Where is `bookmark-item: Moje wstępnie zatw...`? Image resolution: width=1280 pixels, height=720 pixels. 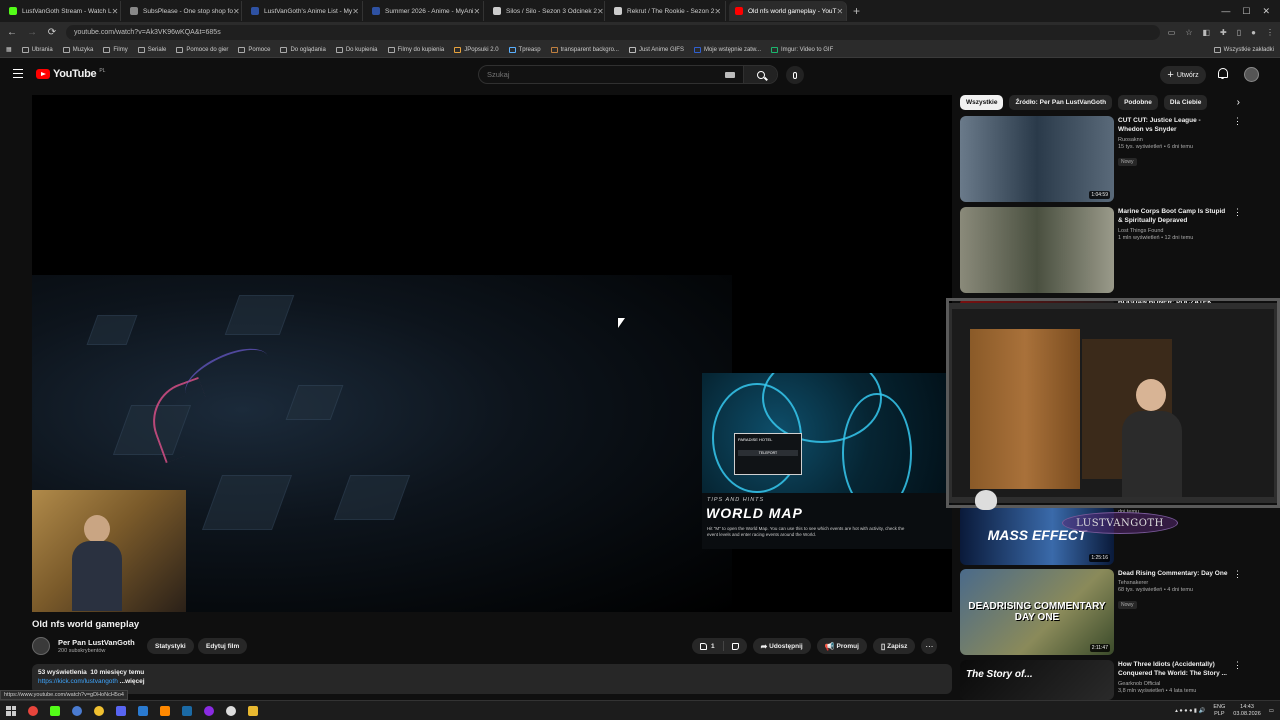 bookmark-item: Moje wstępnie zatw... is located at coordinates (727, 49).